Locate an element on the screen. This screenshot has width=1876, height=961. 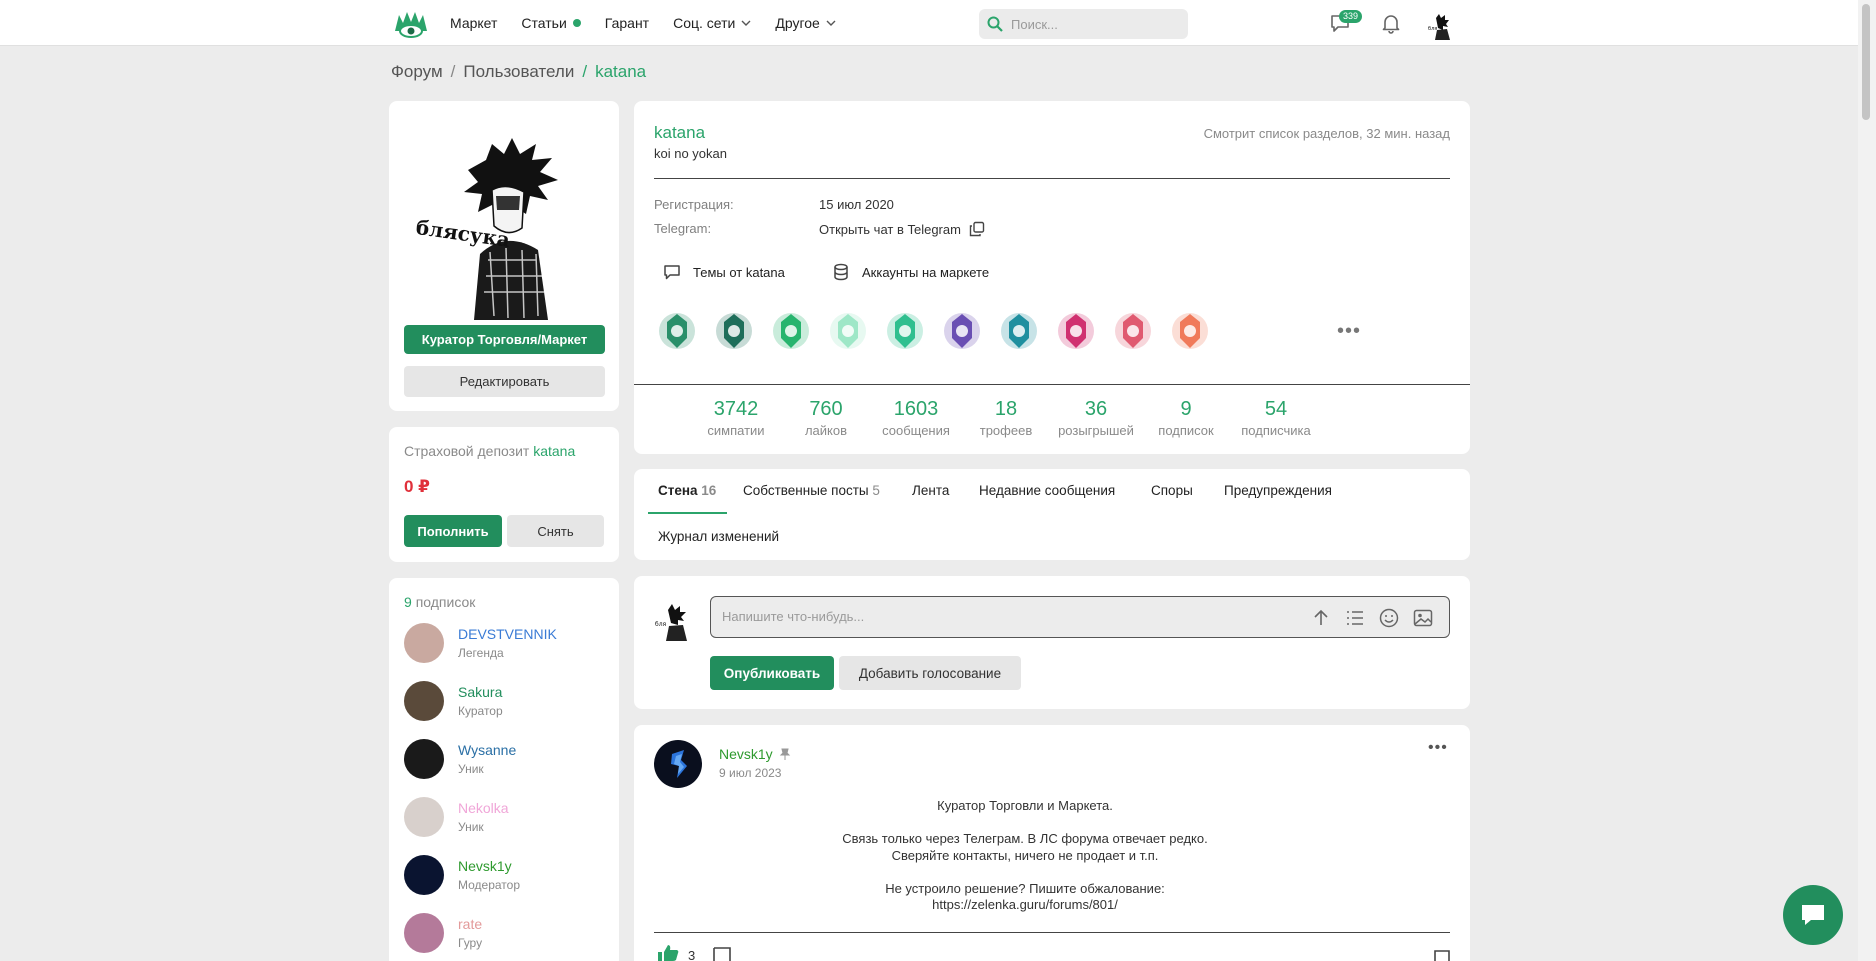
subscription-text: Nekolka Уник is located at coordinates (483, 817).